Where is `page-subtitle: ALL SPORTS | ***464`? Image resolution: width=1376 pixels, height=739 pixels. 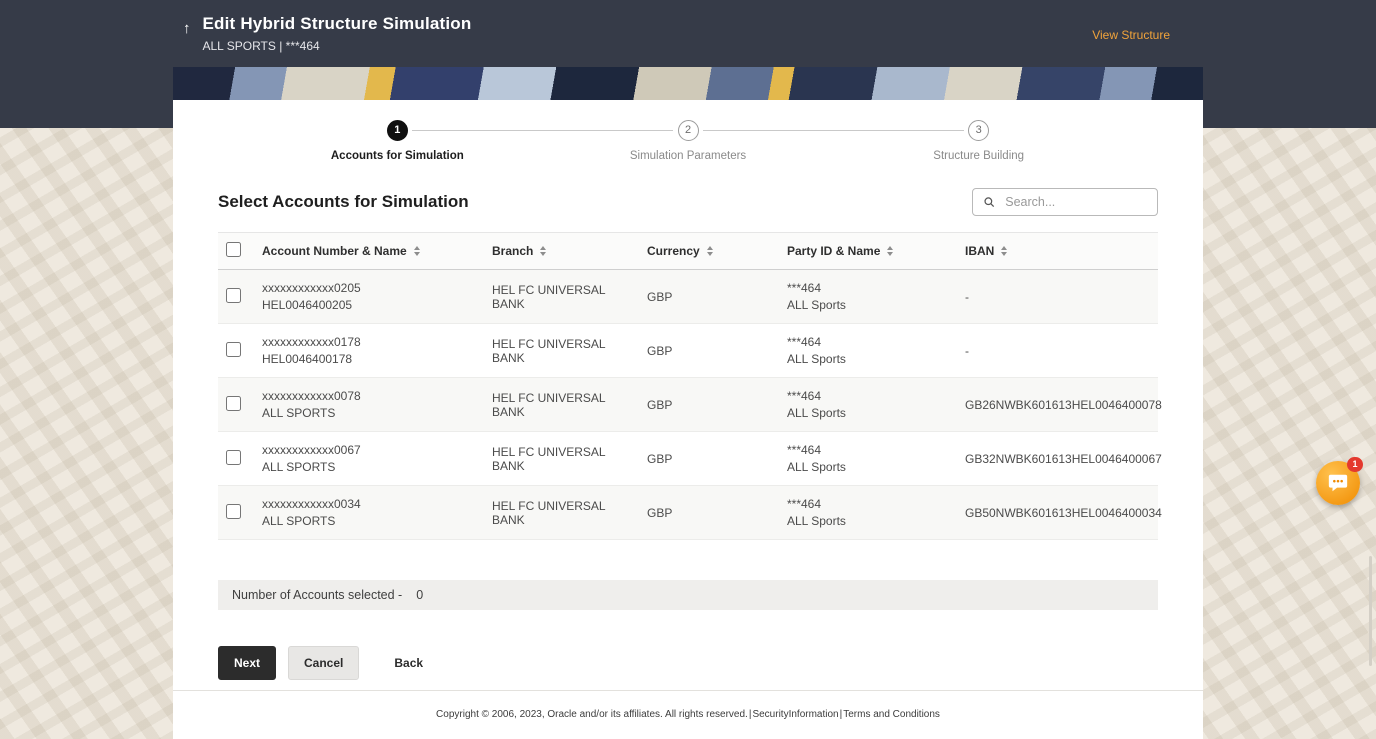 page-subtitle: ALL SPORTS | ***464 is located at coordinates (261, 46).